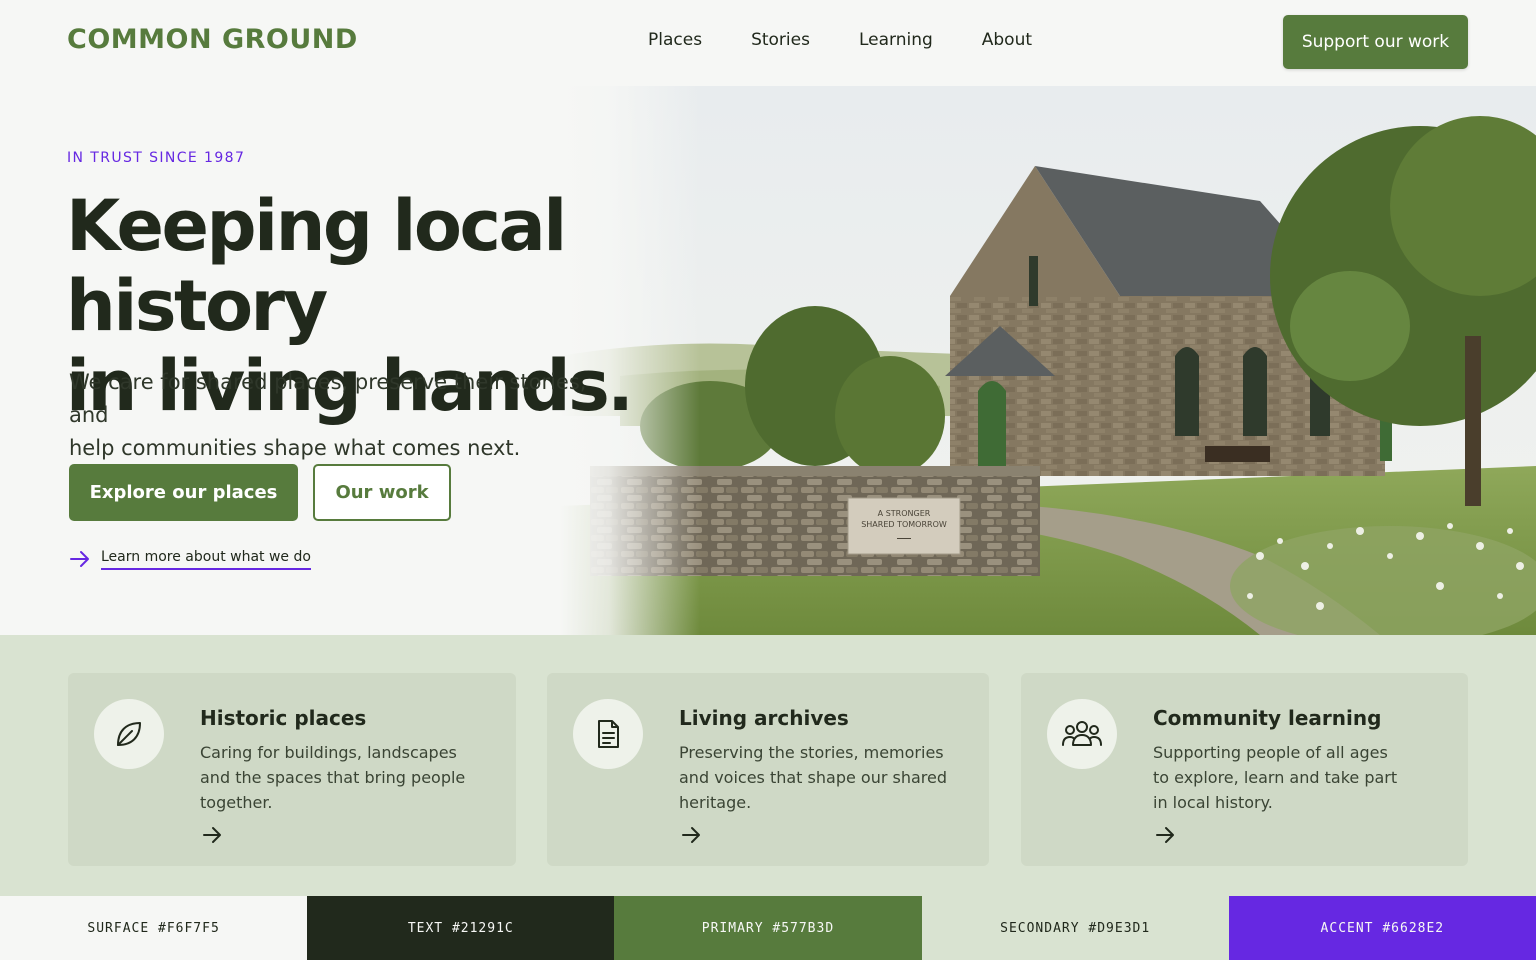 This screenshot has height=960, width=1536. Describe the element at coordinates (1375, 42) in the screenshot. I see `support-button: Support our work` at that location.